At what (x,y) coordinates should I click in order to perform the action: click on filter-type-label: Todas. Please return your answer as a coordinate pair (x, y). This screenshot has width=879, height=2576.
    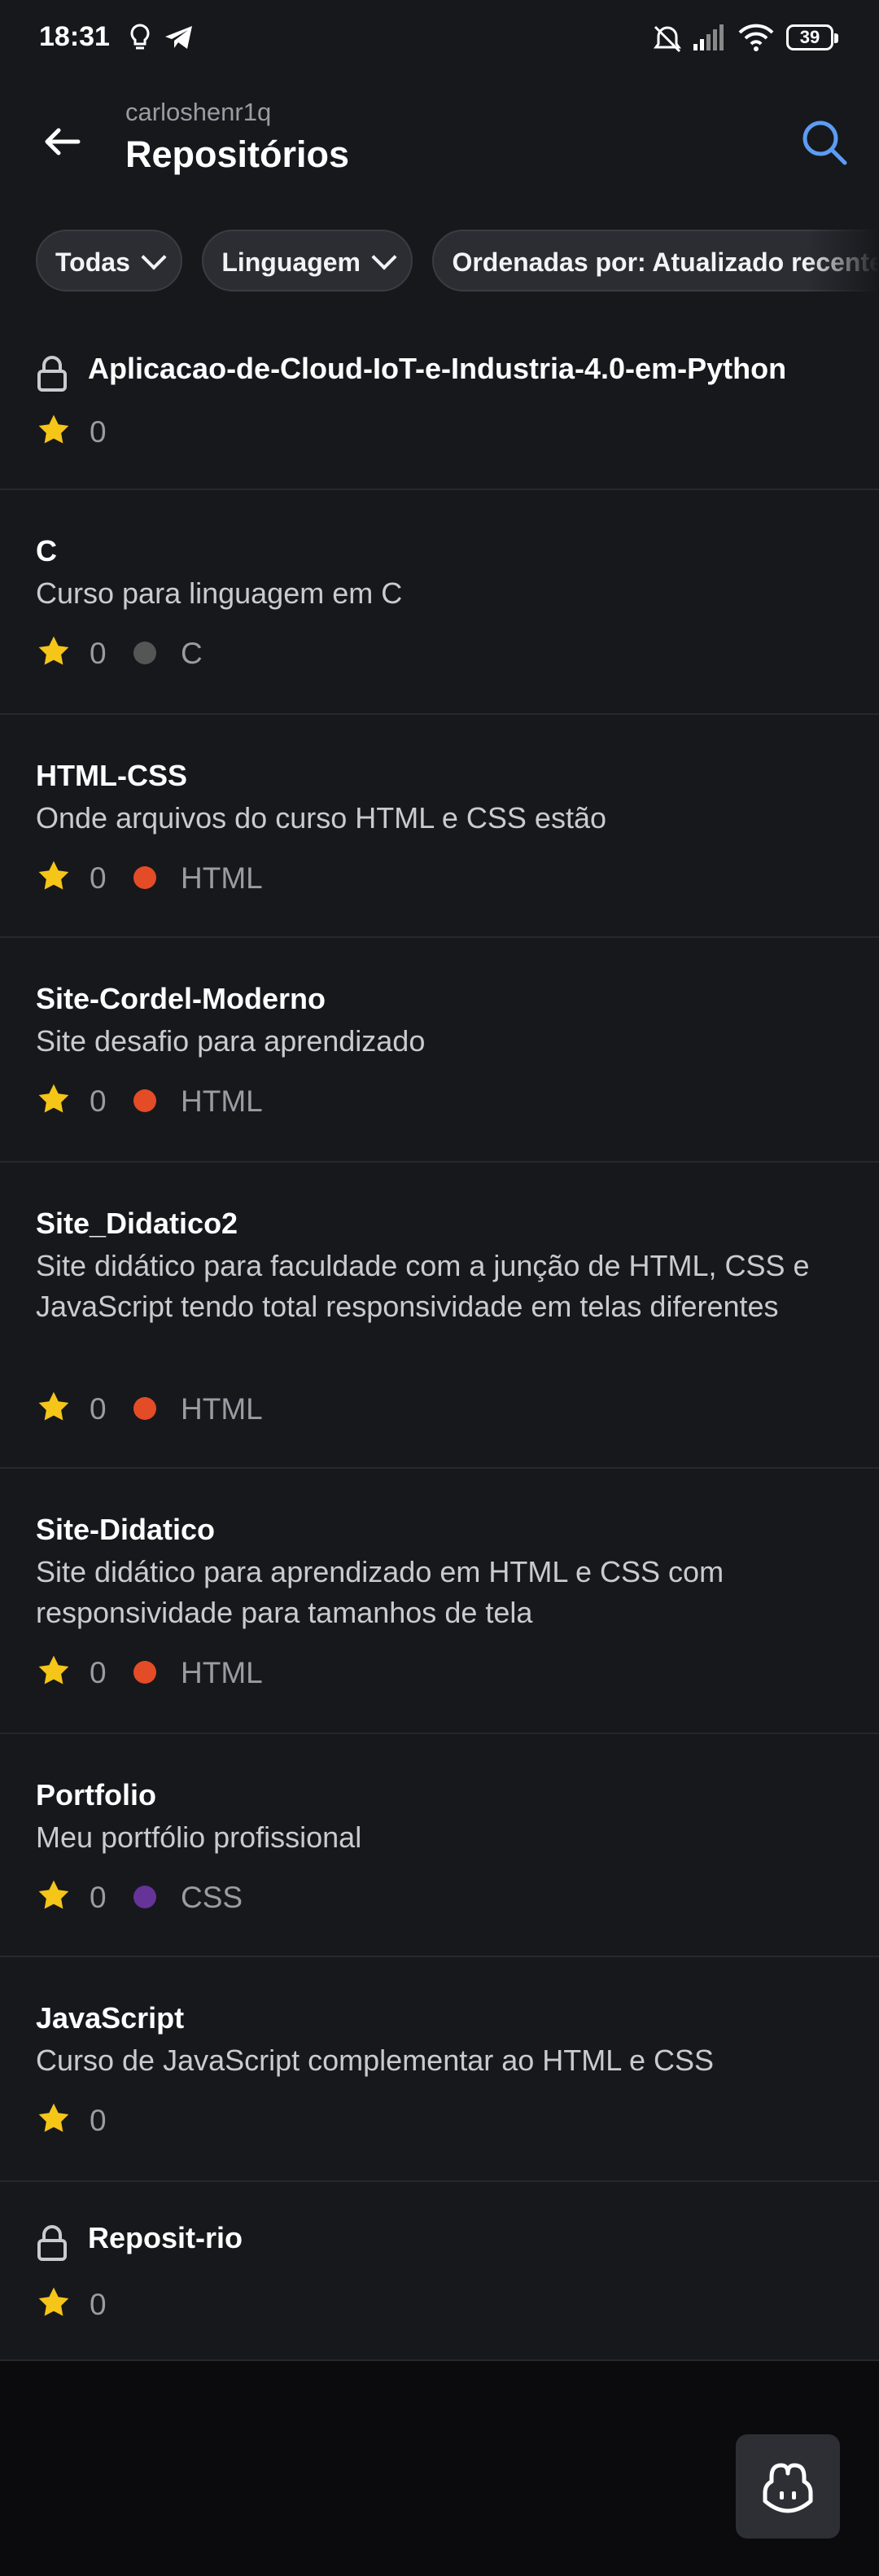
    Looking at the image, I should click on (93, 262).